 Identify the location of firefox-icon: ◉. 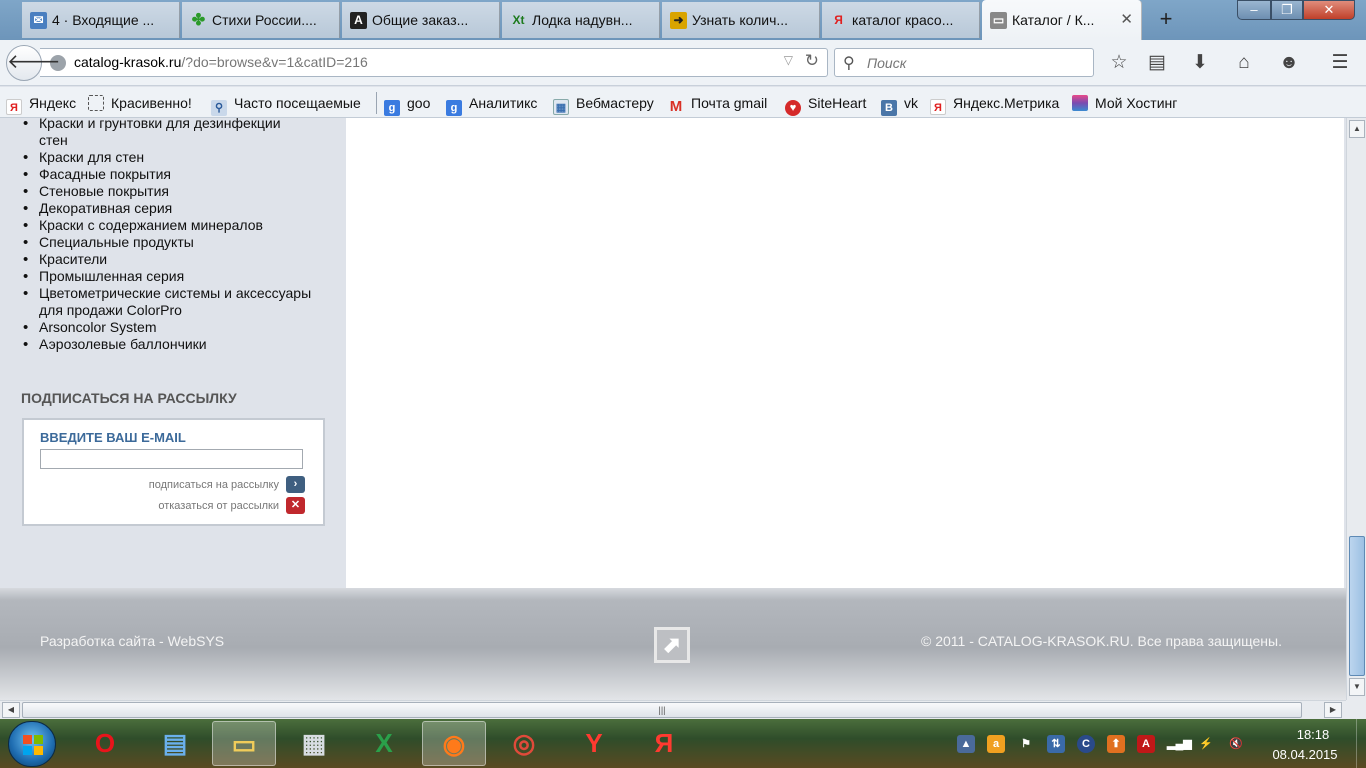
(454, 743).